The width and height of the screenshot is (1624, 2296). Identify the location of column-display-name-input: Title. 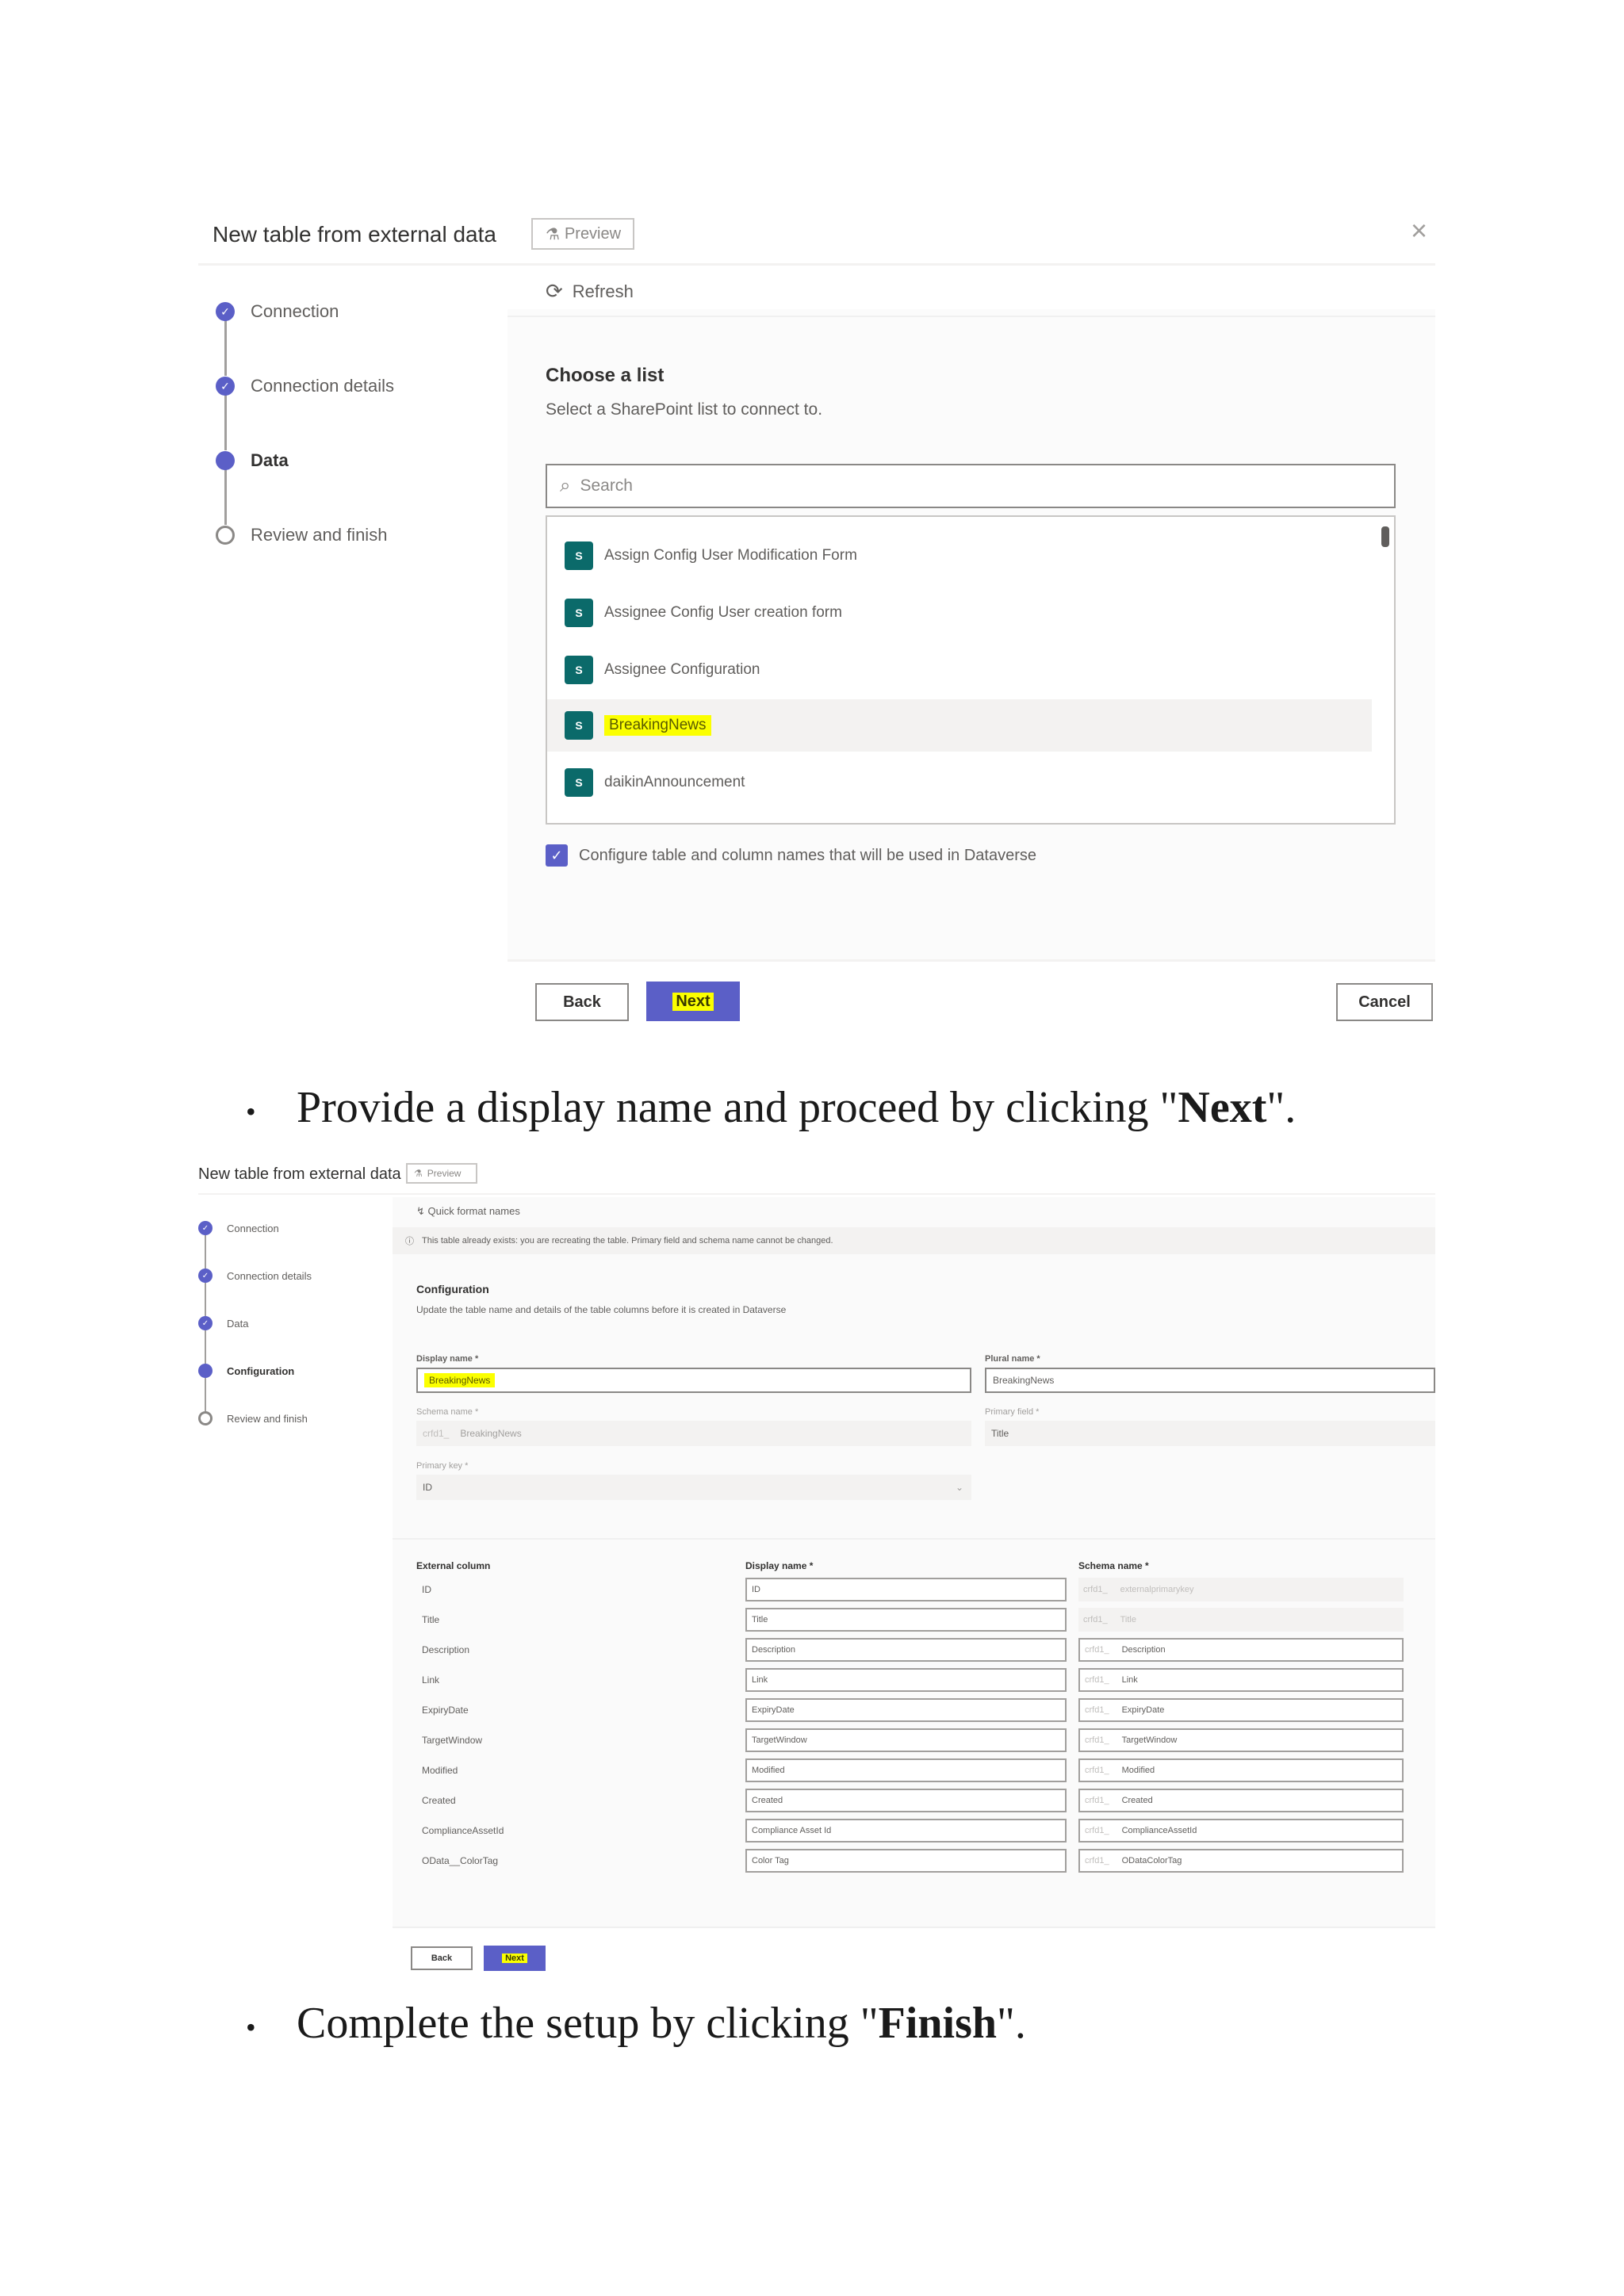
(906, 1620).